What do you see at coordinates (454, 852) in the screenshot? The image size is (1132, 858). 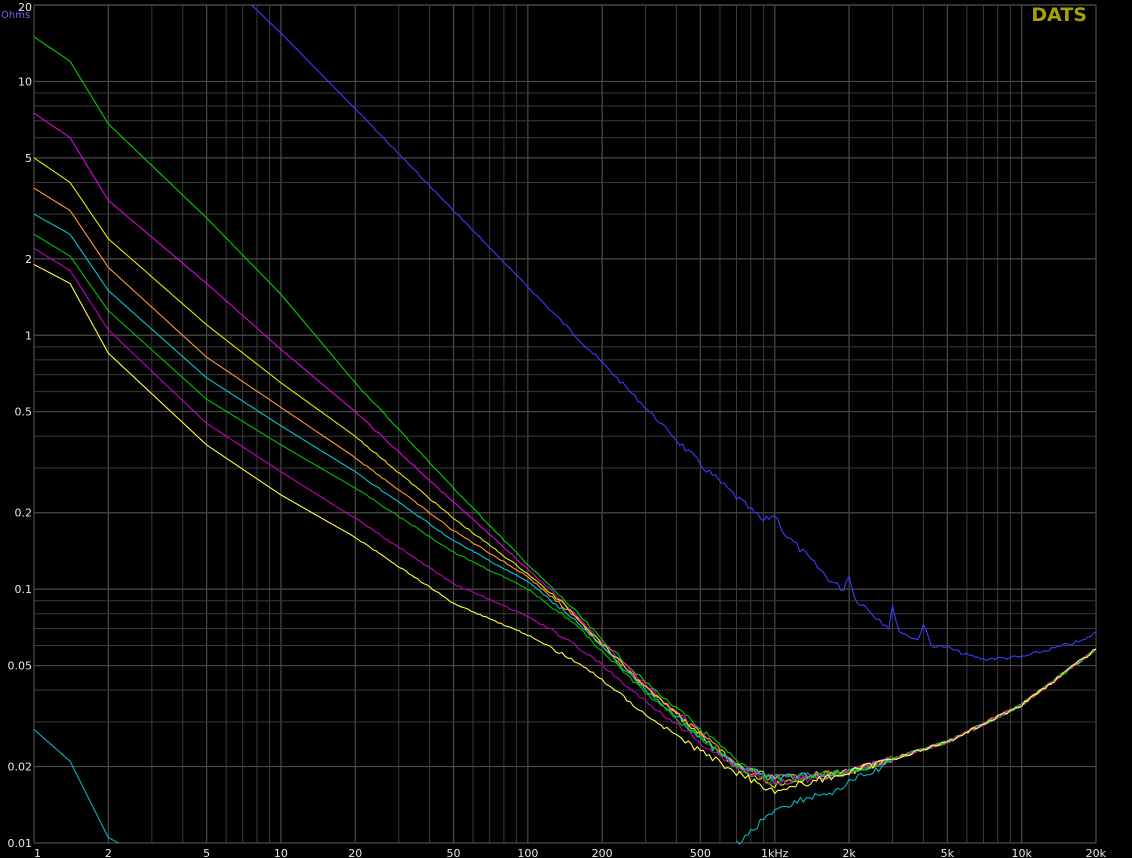 I see `x-tick-label: 50` at bounding box center [454, 852].